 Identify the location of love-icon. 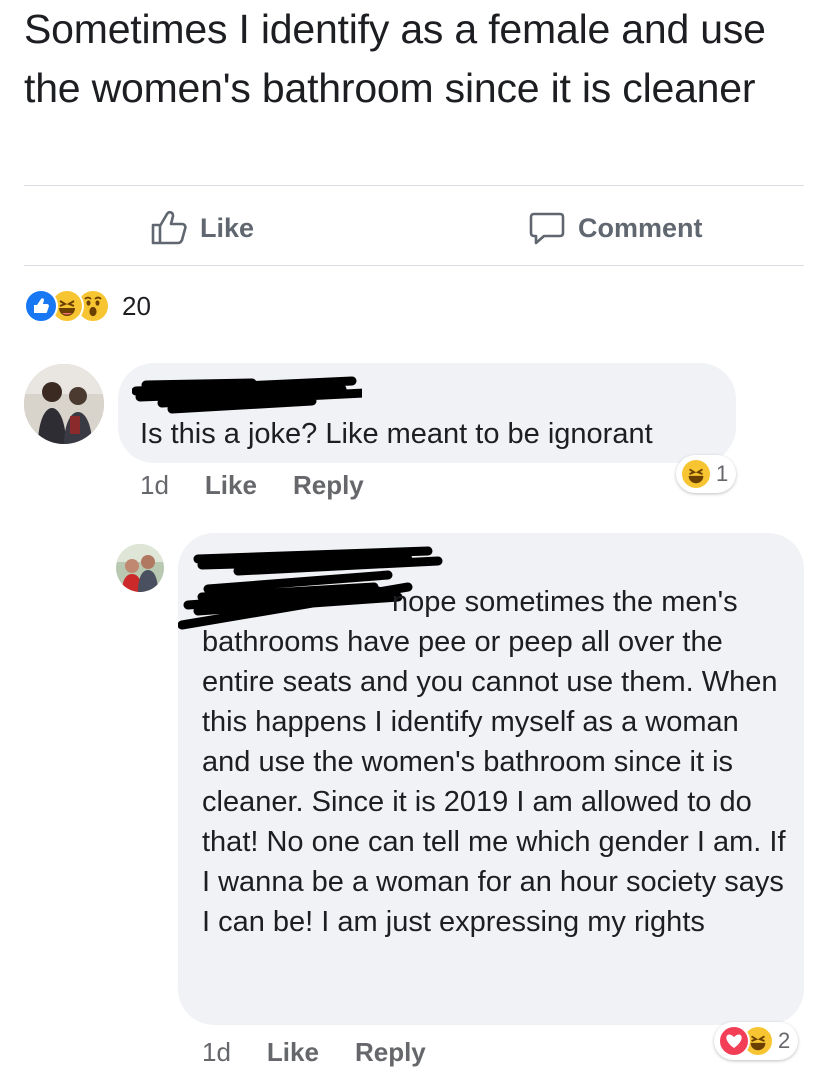
(734, 1041).